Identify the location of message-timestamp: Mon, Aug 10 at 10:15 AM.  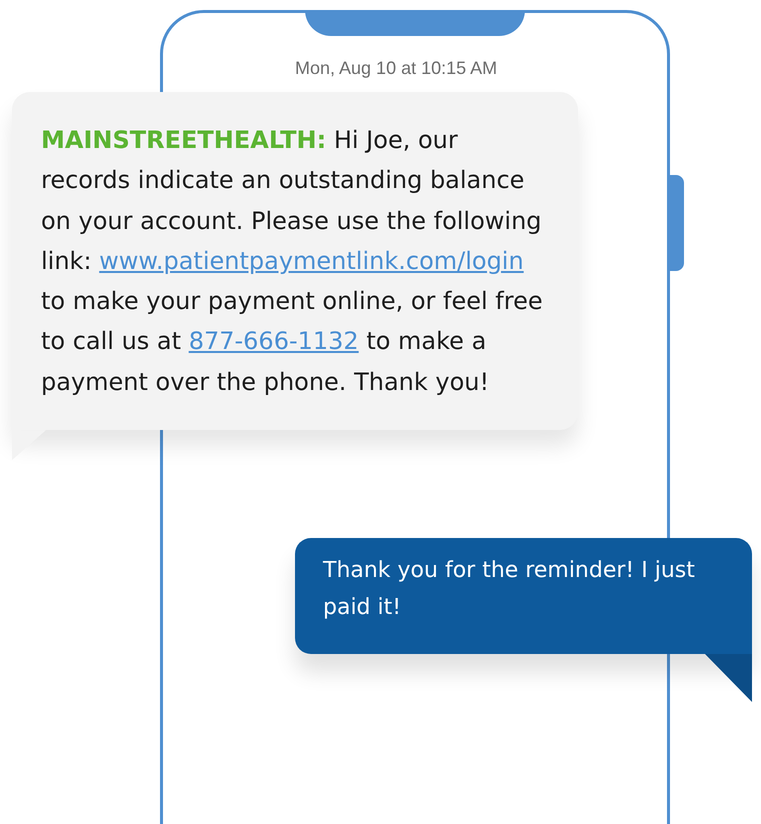
(396, 68).